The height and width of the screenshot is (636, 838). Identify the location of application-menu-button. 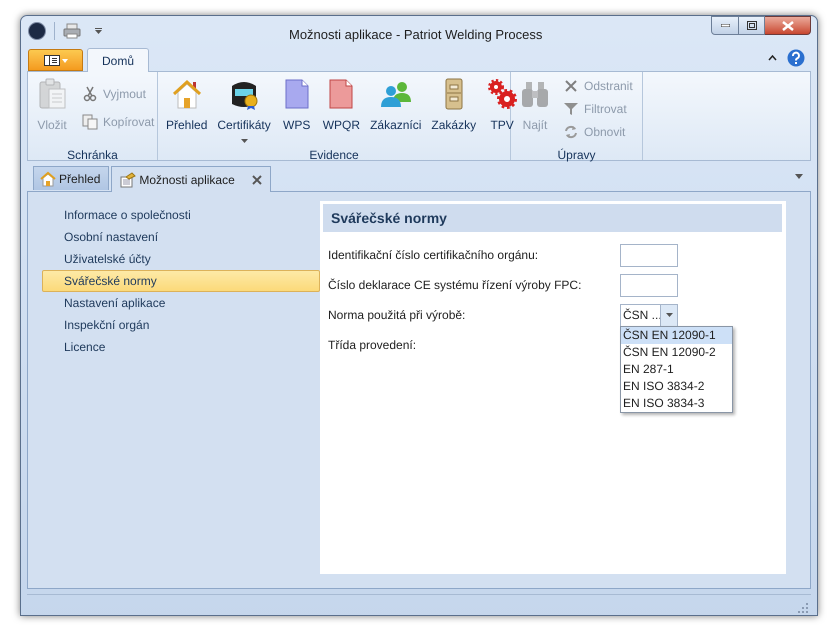
(55, 60).